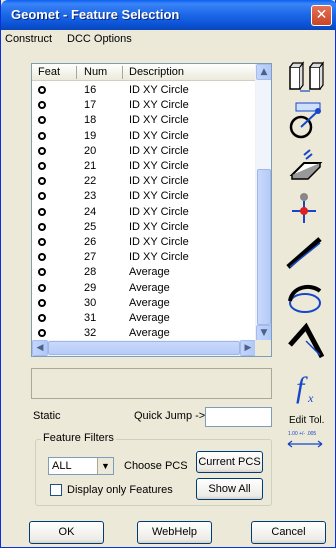  What do you see at coordinates (305, 121) in the screenshot?
I see `circle-probe-icon` at bounding box center [305, 121].